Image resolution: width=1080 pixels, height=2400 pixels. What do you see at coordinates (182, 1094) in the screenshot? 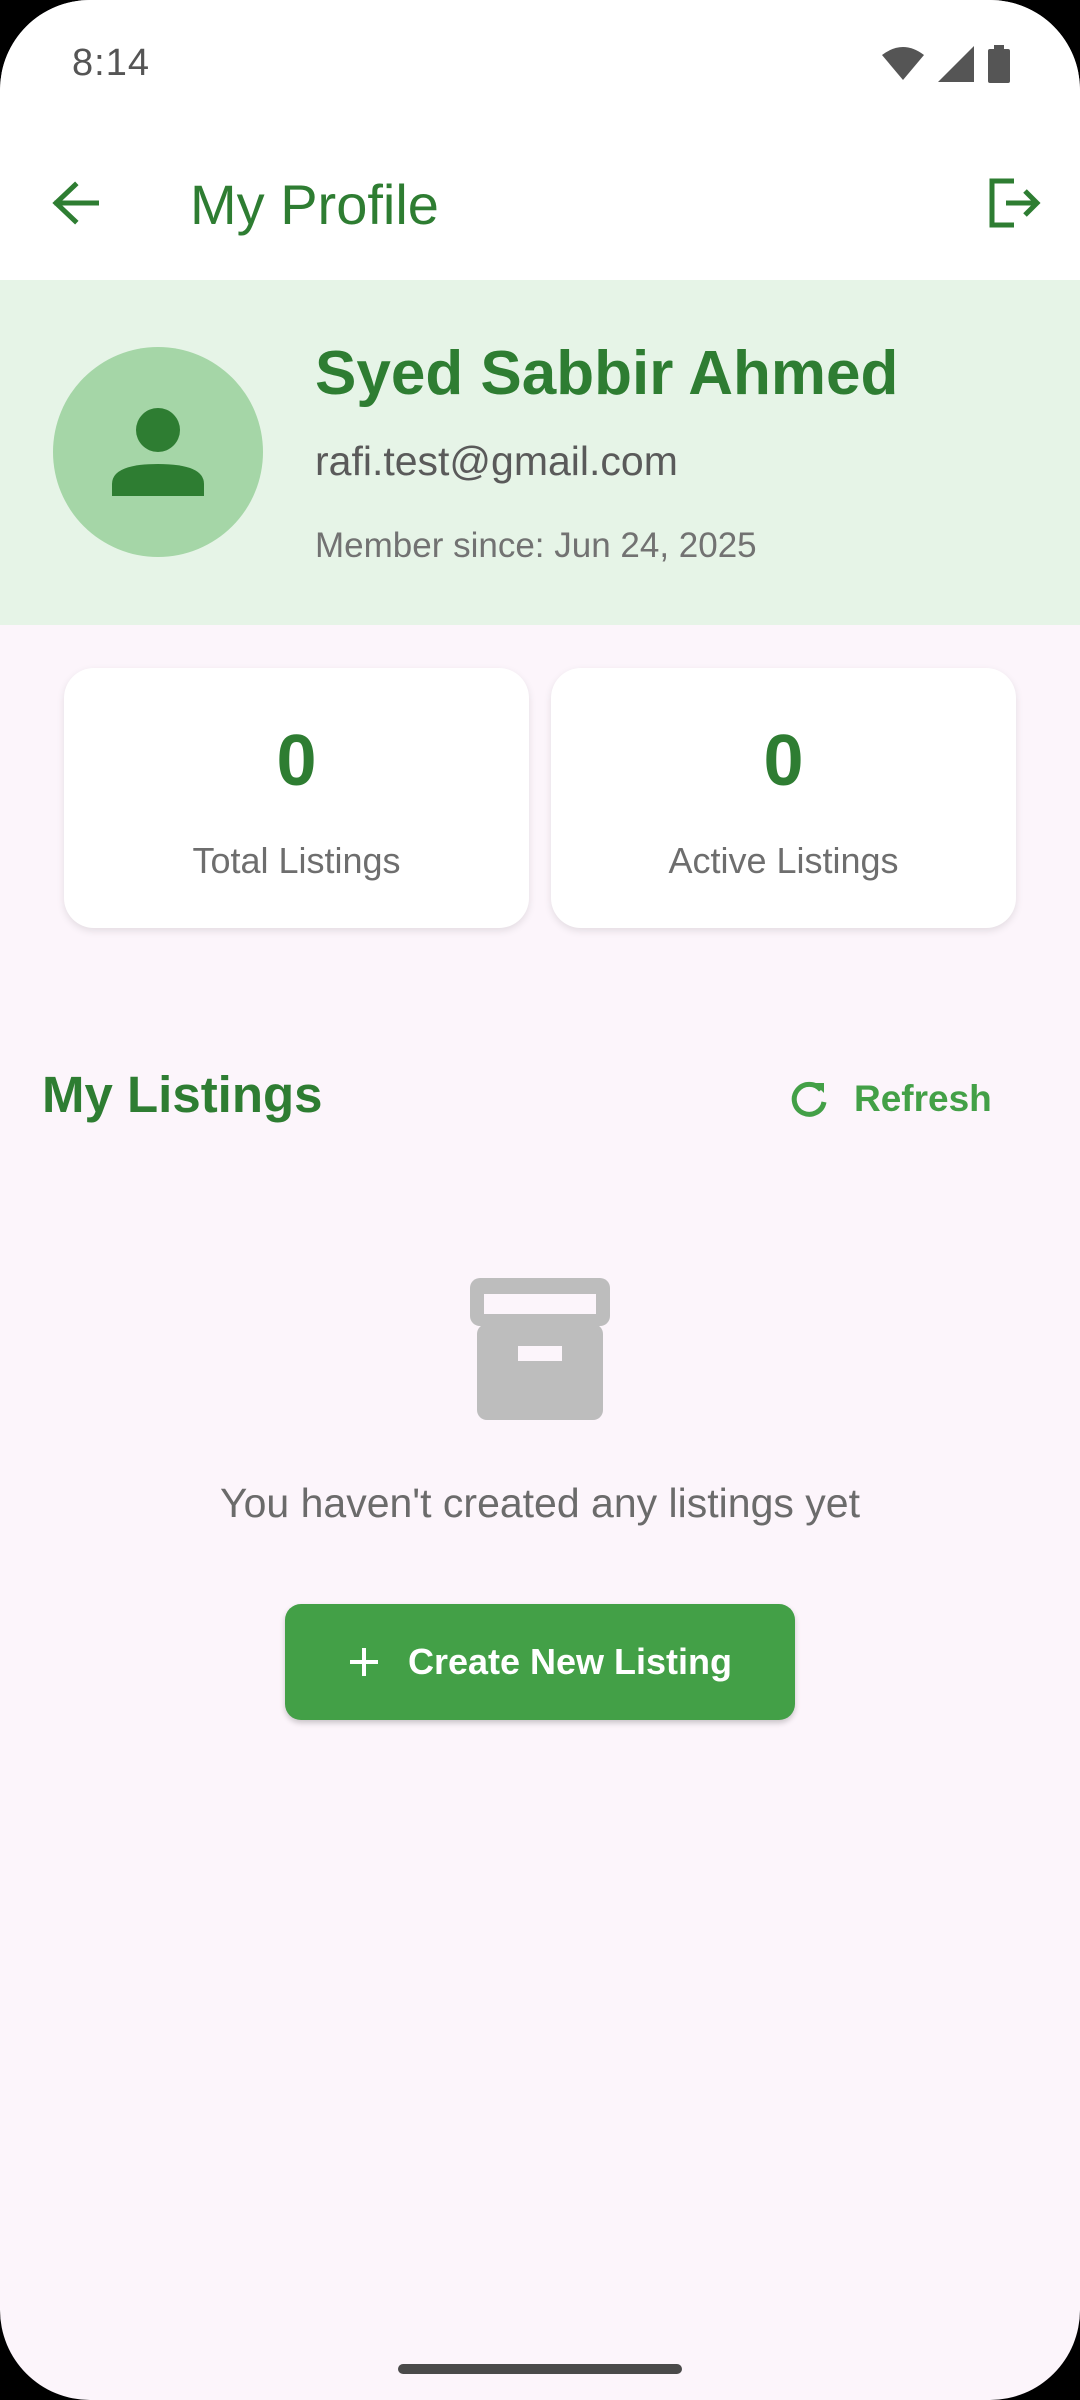
I see `my-listings-title: My Listings` at bounding box center [182, 1094].